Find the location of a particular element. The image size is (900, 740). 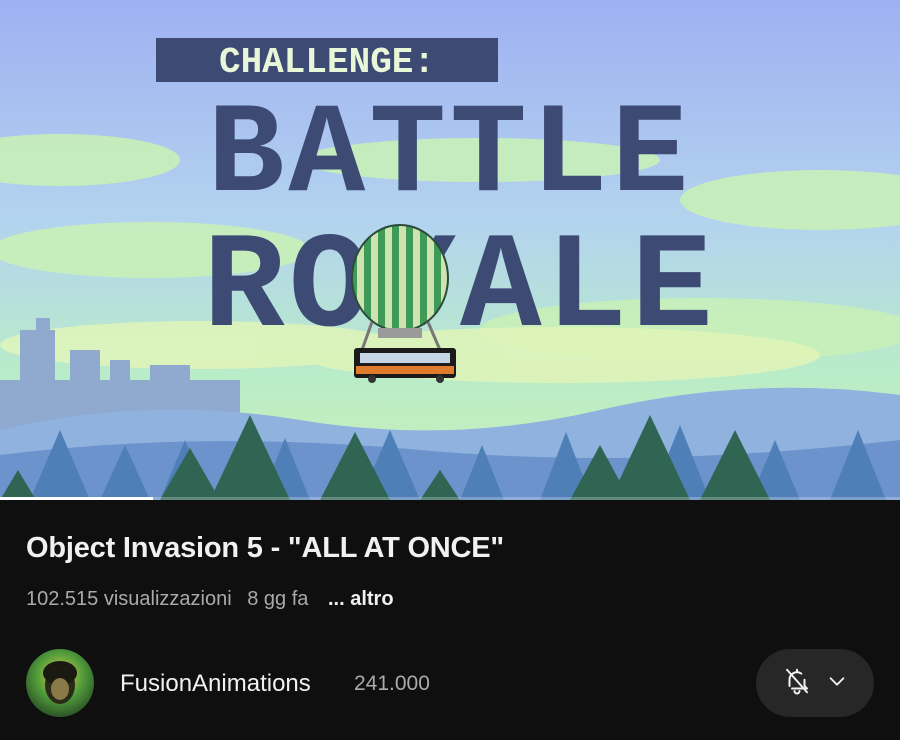

upload-age: 8 gg fa is located at coordinates (278, 599).